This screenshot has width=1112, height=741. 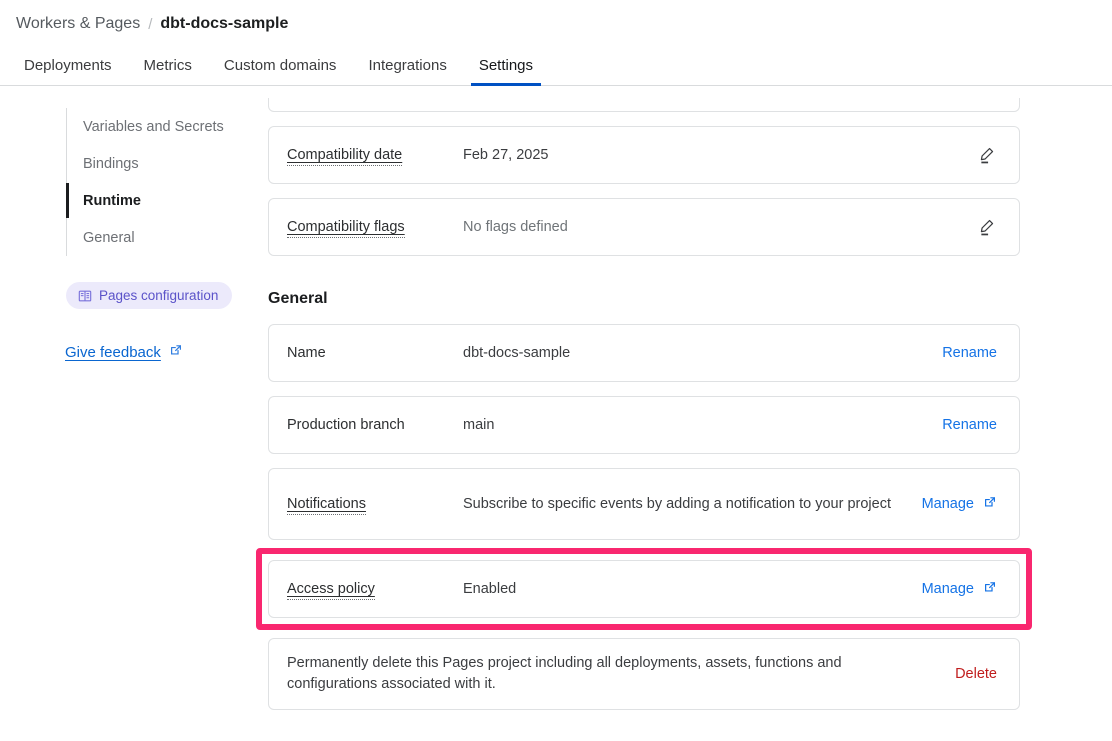 I want to click on production-branch-actions: Rename, so click(x=969, y=425).